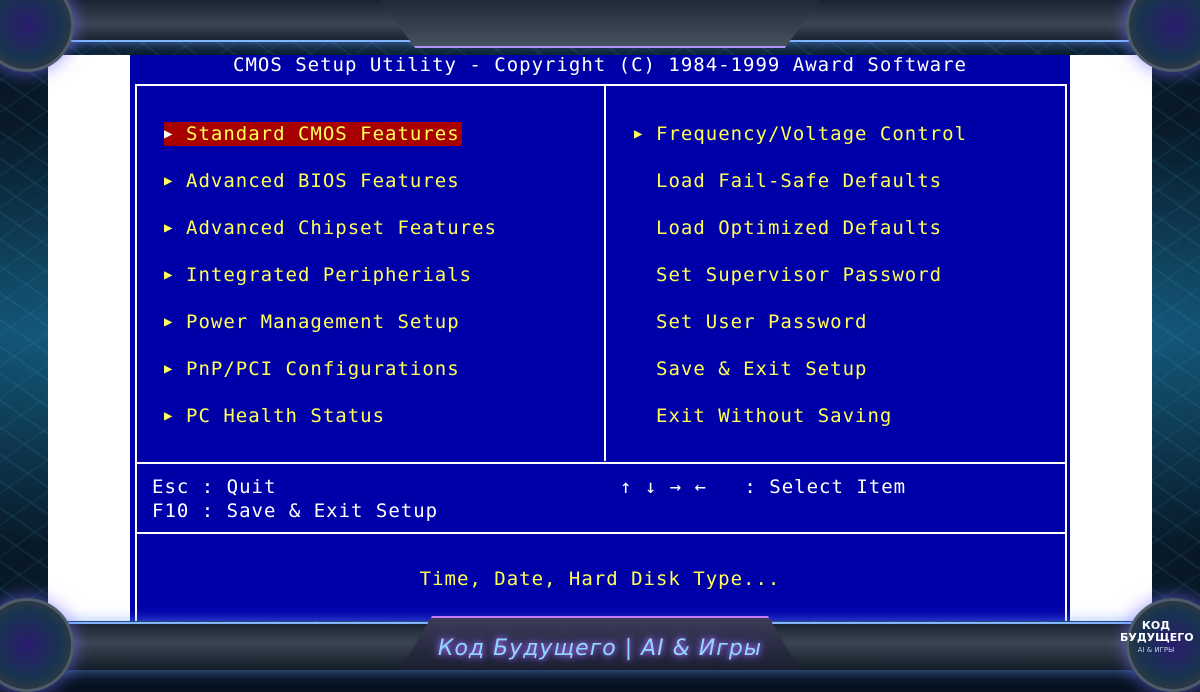 The width and height of the screenshot is (1200, 692). What do you see at coordinates (1157, 637) in the screenshot?
I see `channel-logo: КОД БУДУЩЕГО AI & ИГРЫ` at bounding box center [1157, 637].